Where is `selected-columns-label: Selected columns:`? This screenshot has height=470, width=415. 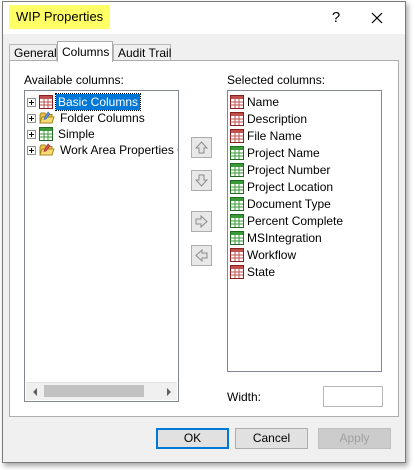 selected-columns-label: Selected columns: is located at coordinates (276, 80).